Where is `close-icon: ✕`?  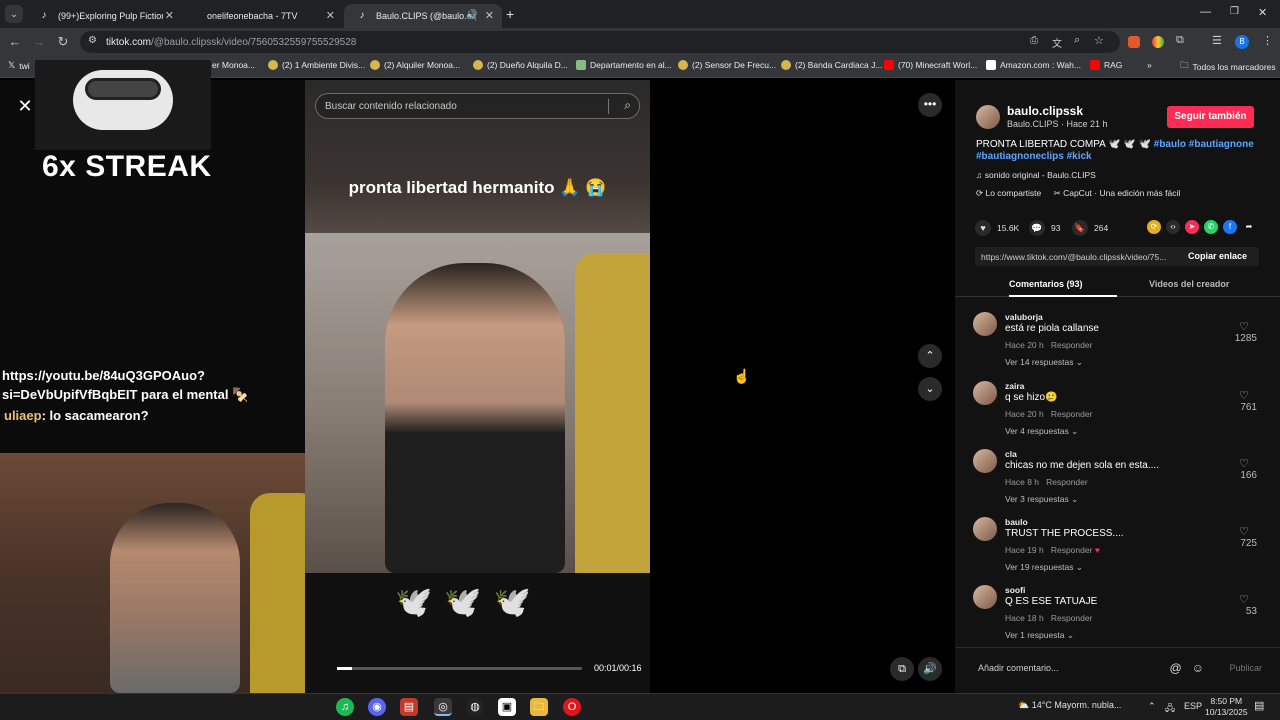
close-icon: ✕ is located at coordinates (25, 106).